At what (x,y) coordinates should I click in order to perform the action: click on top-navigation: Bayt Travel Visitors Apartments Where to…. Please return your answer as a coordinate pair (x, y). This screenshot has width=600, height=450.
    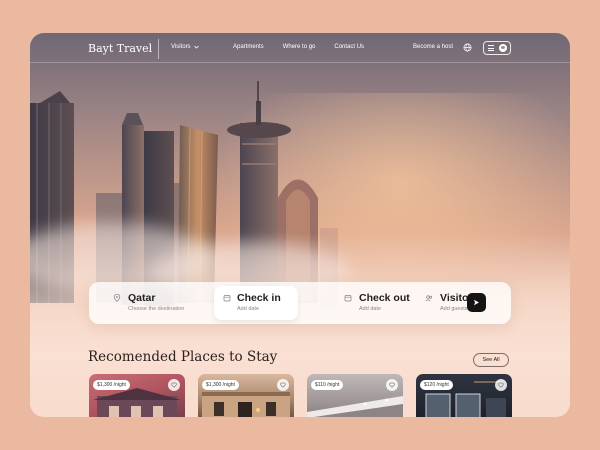
    Looking at the image, I should click on (300, 48).